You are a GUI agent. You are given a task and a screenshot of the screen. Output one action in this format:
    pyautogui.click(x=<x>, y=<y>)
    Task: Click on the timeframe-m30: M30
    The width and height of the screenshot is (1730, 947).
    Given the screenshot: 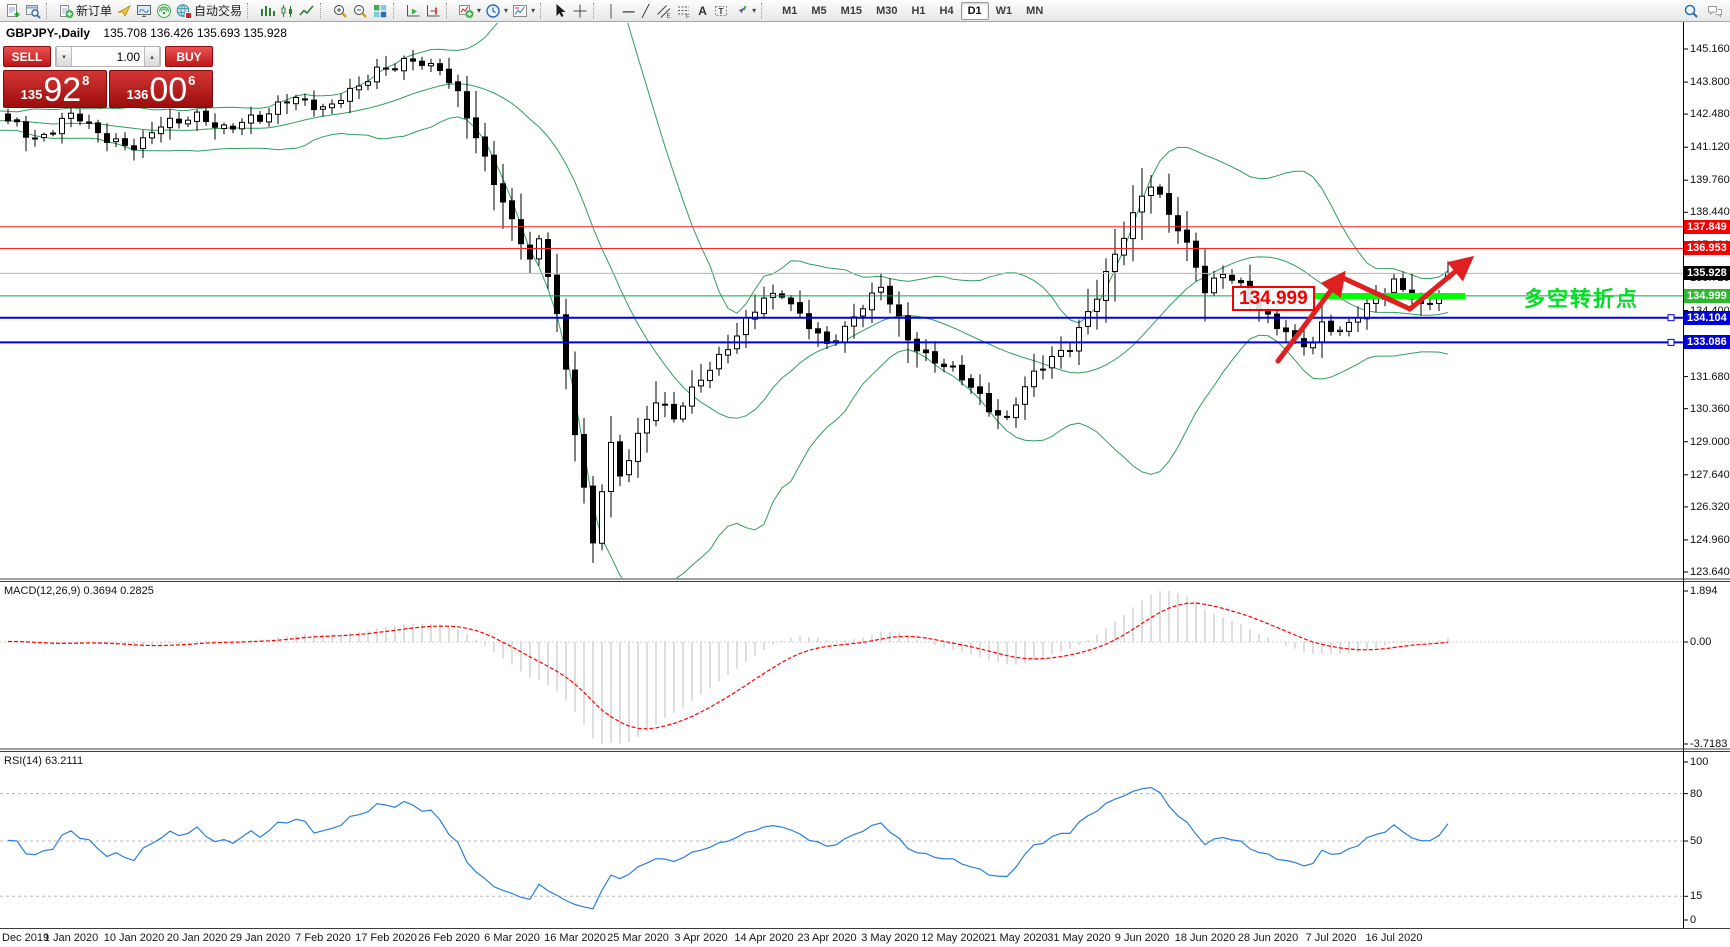 What is the action you would take?
    pyautogui.click(x=886, y=11)
    